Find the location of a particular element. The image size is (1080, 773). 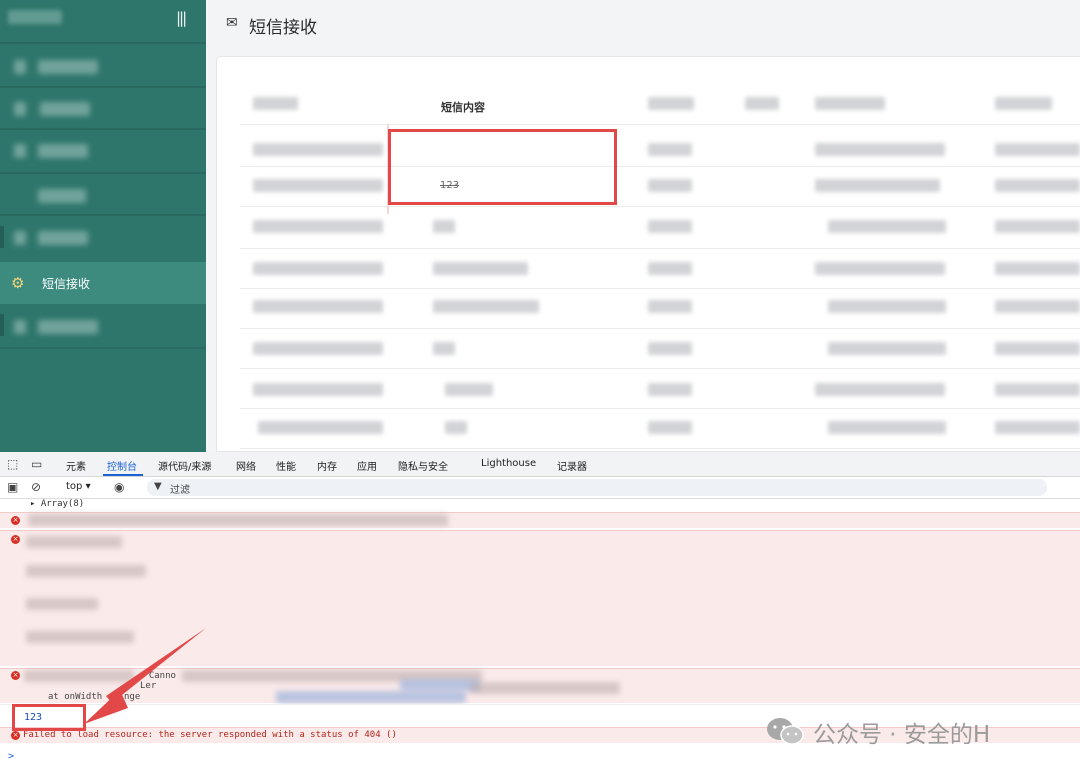

annotation-arrow is located at coordinates (145, 676).